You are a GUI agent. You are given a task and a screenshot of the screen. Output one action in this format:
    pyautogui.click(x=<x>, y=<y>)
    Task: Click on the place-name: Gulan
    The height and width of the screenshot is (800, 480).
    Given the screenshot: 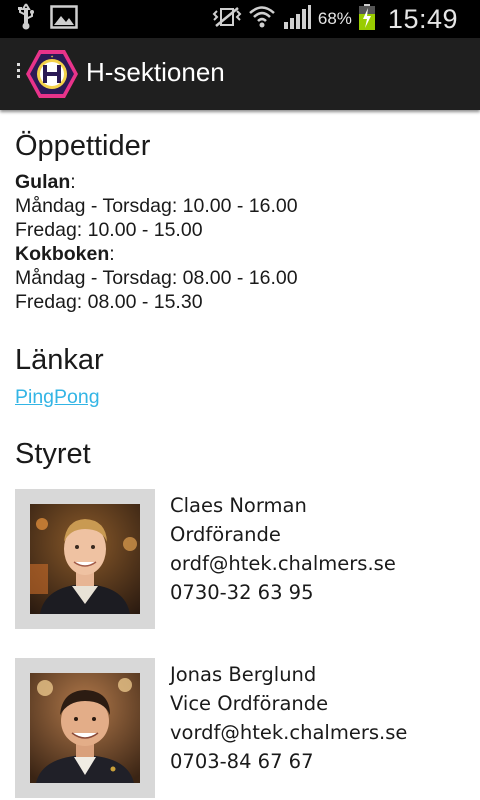 What is the action you would take?
    pyautogui.click(x=43, y=182)
    